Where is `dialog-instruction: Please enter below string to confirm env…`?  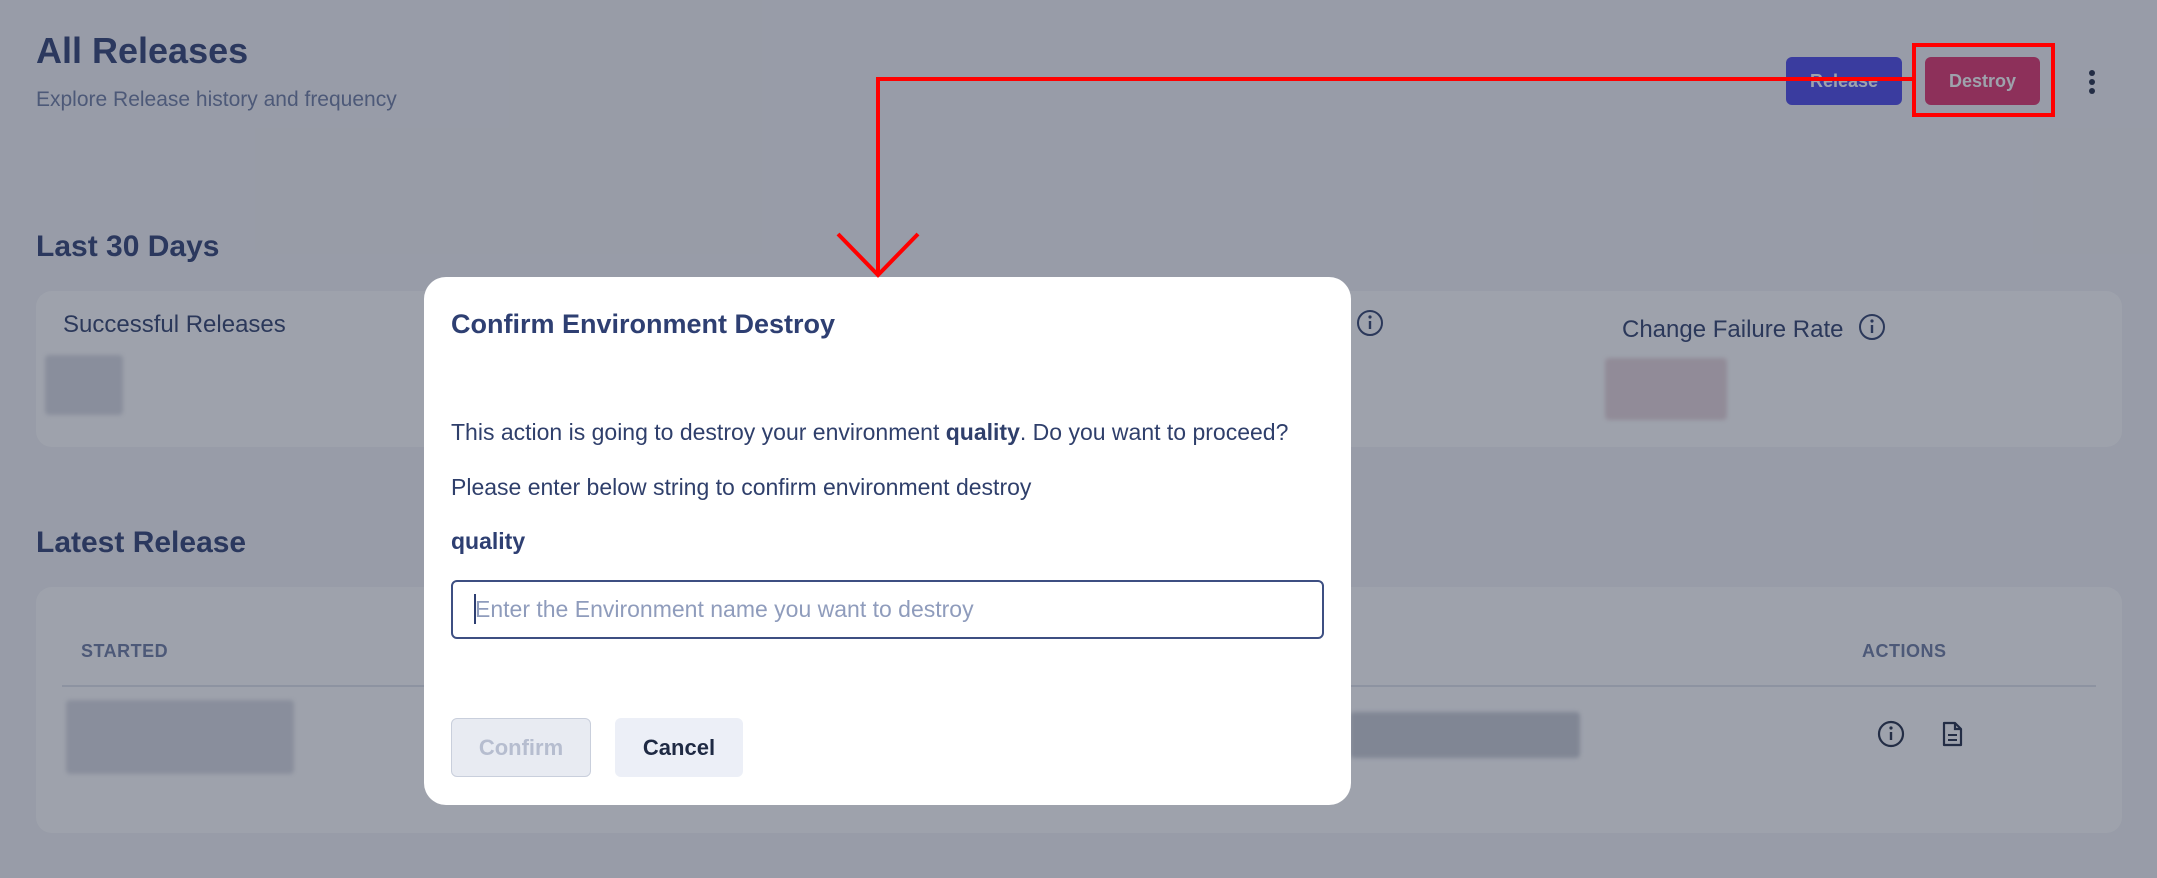 dialog-instruction: Please enter below string to confirm env… is located at coordinates (741, 487).